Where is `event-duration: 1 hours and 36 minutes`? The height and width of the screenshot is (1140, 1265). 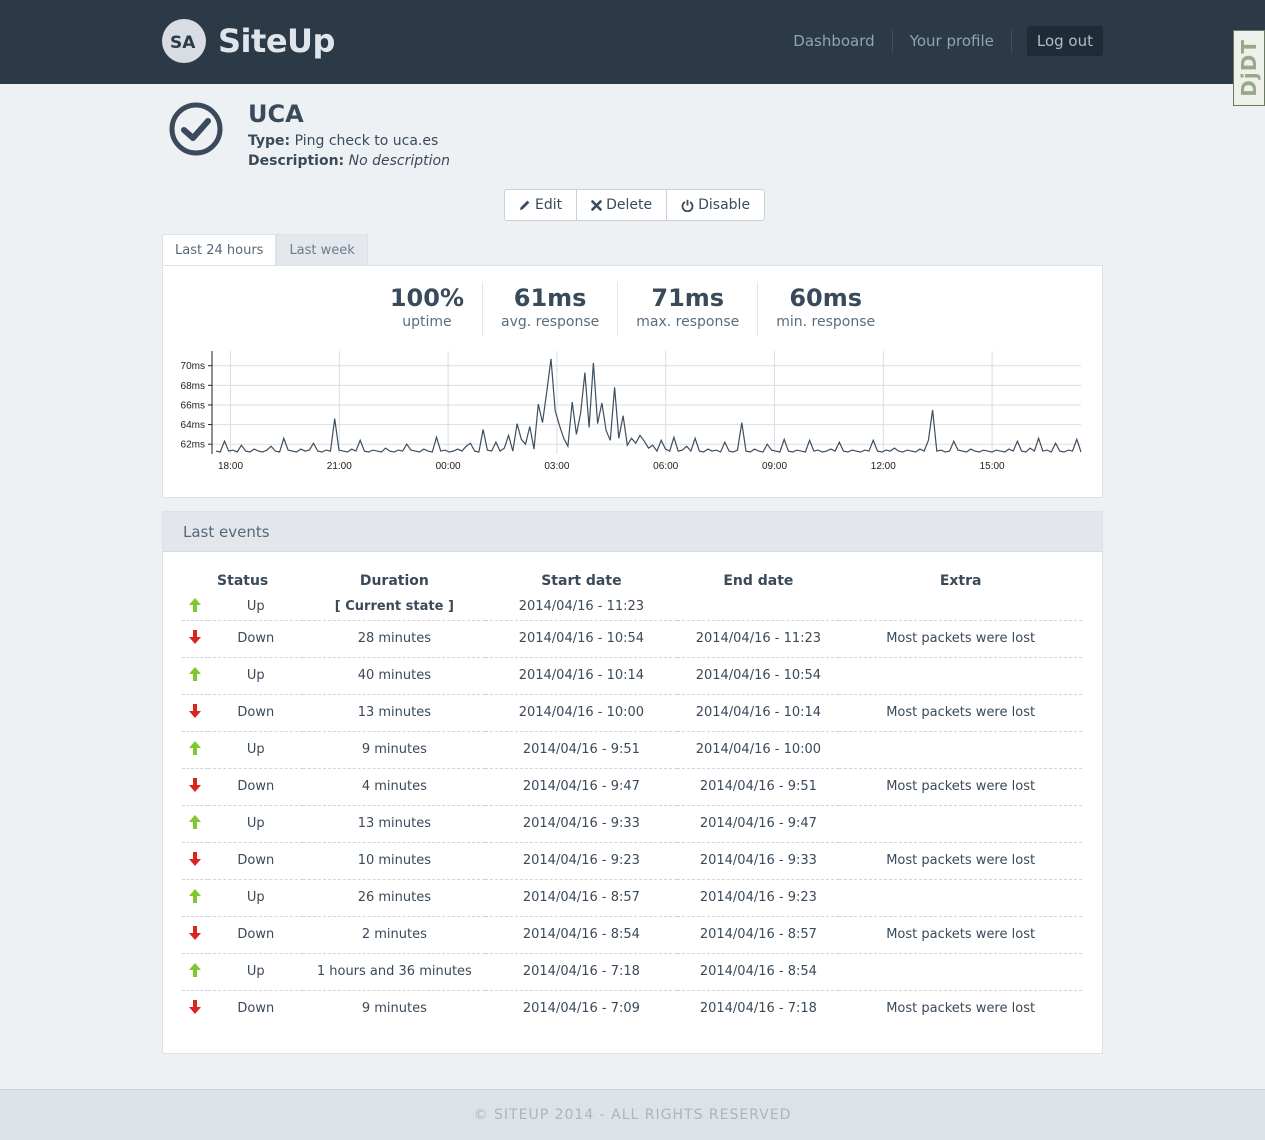
event-duration: 1 hours and 36 minutes is located at coordinates (394, 971).